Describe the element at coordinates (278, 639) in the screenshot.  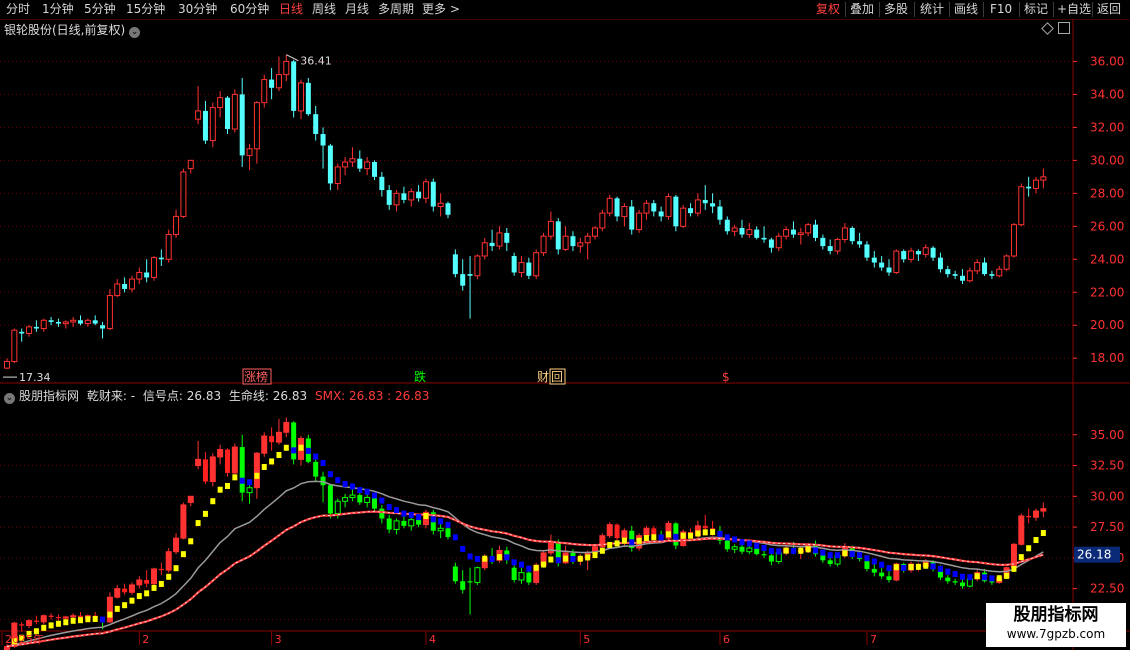
I see `date-tick-label: 3` at that location.